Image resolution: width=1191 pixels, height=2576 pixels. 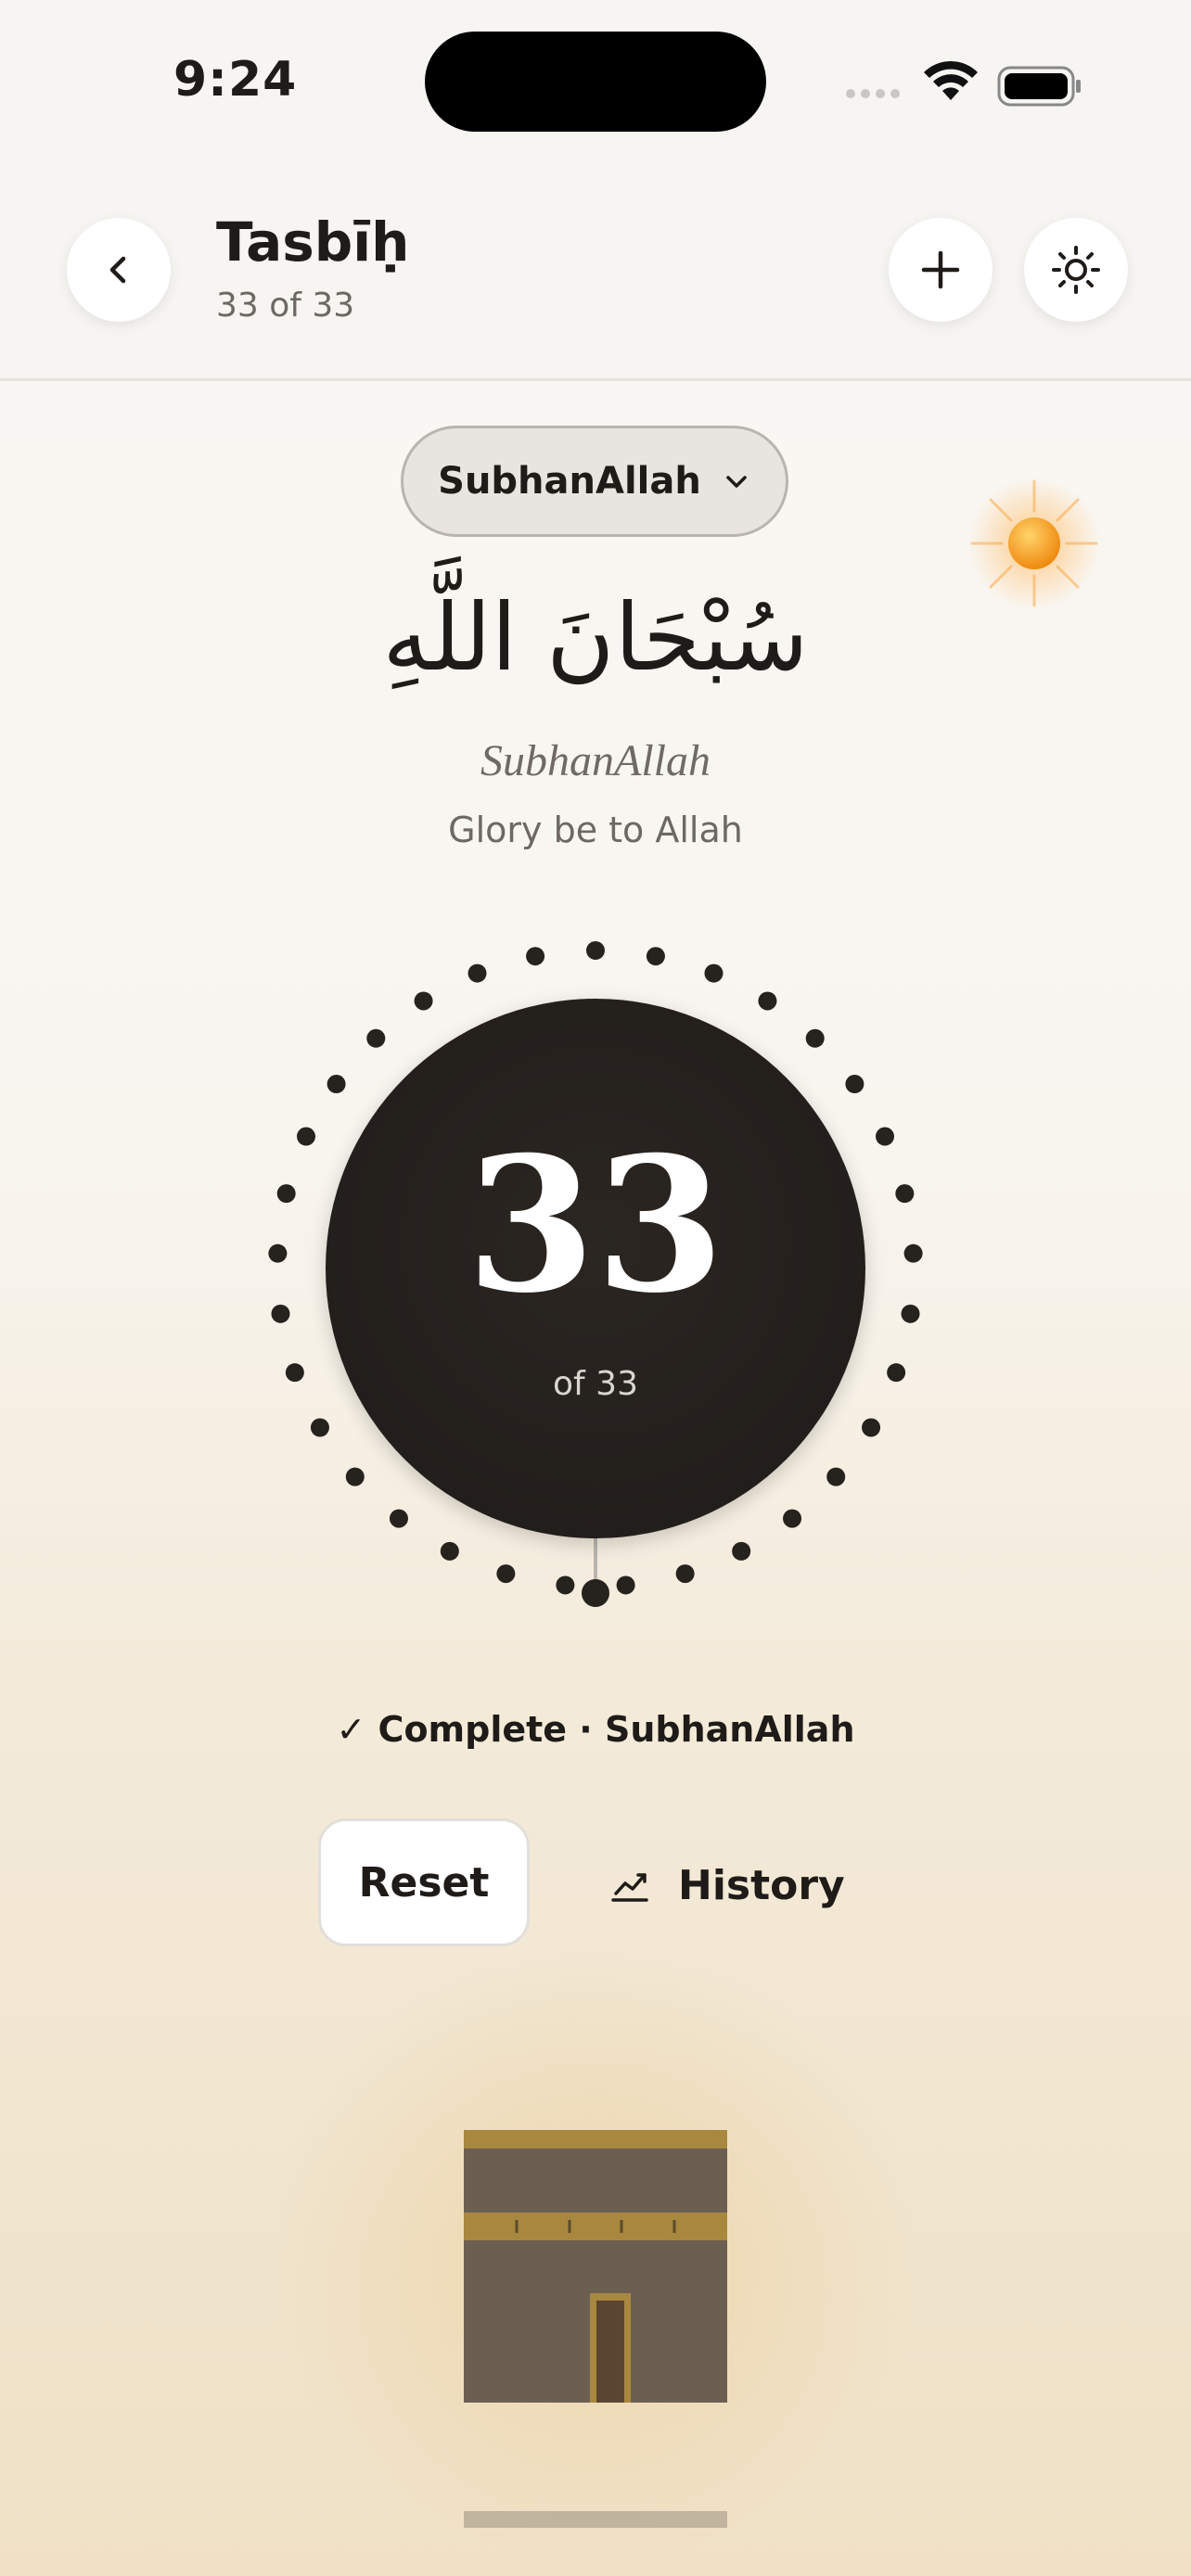 I want to click on wifi-icon, so click(x=951, y=80).